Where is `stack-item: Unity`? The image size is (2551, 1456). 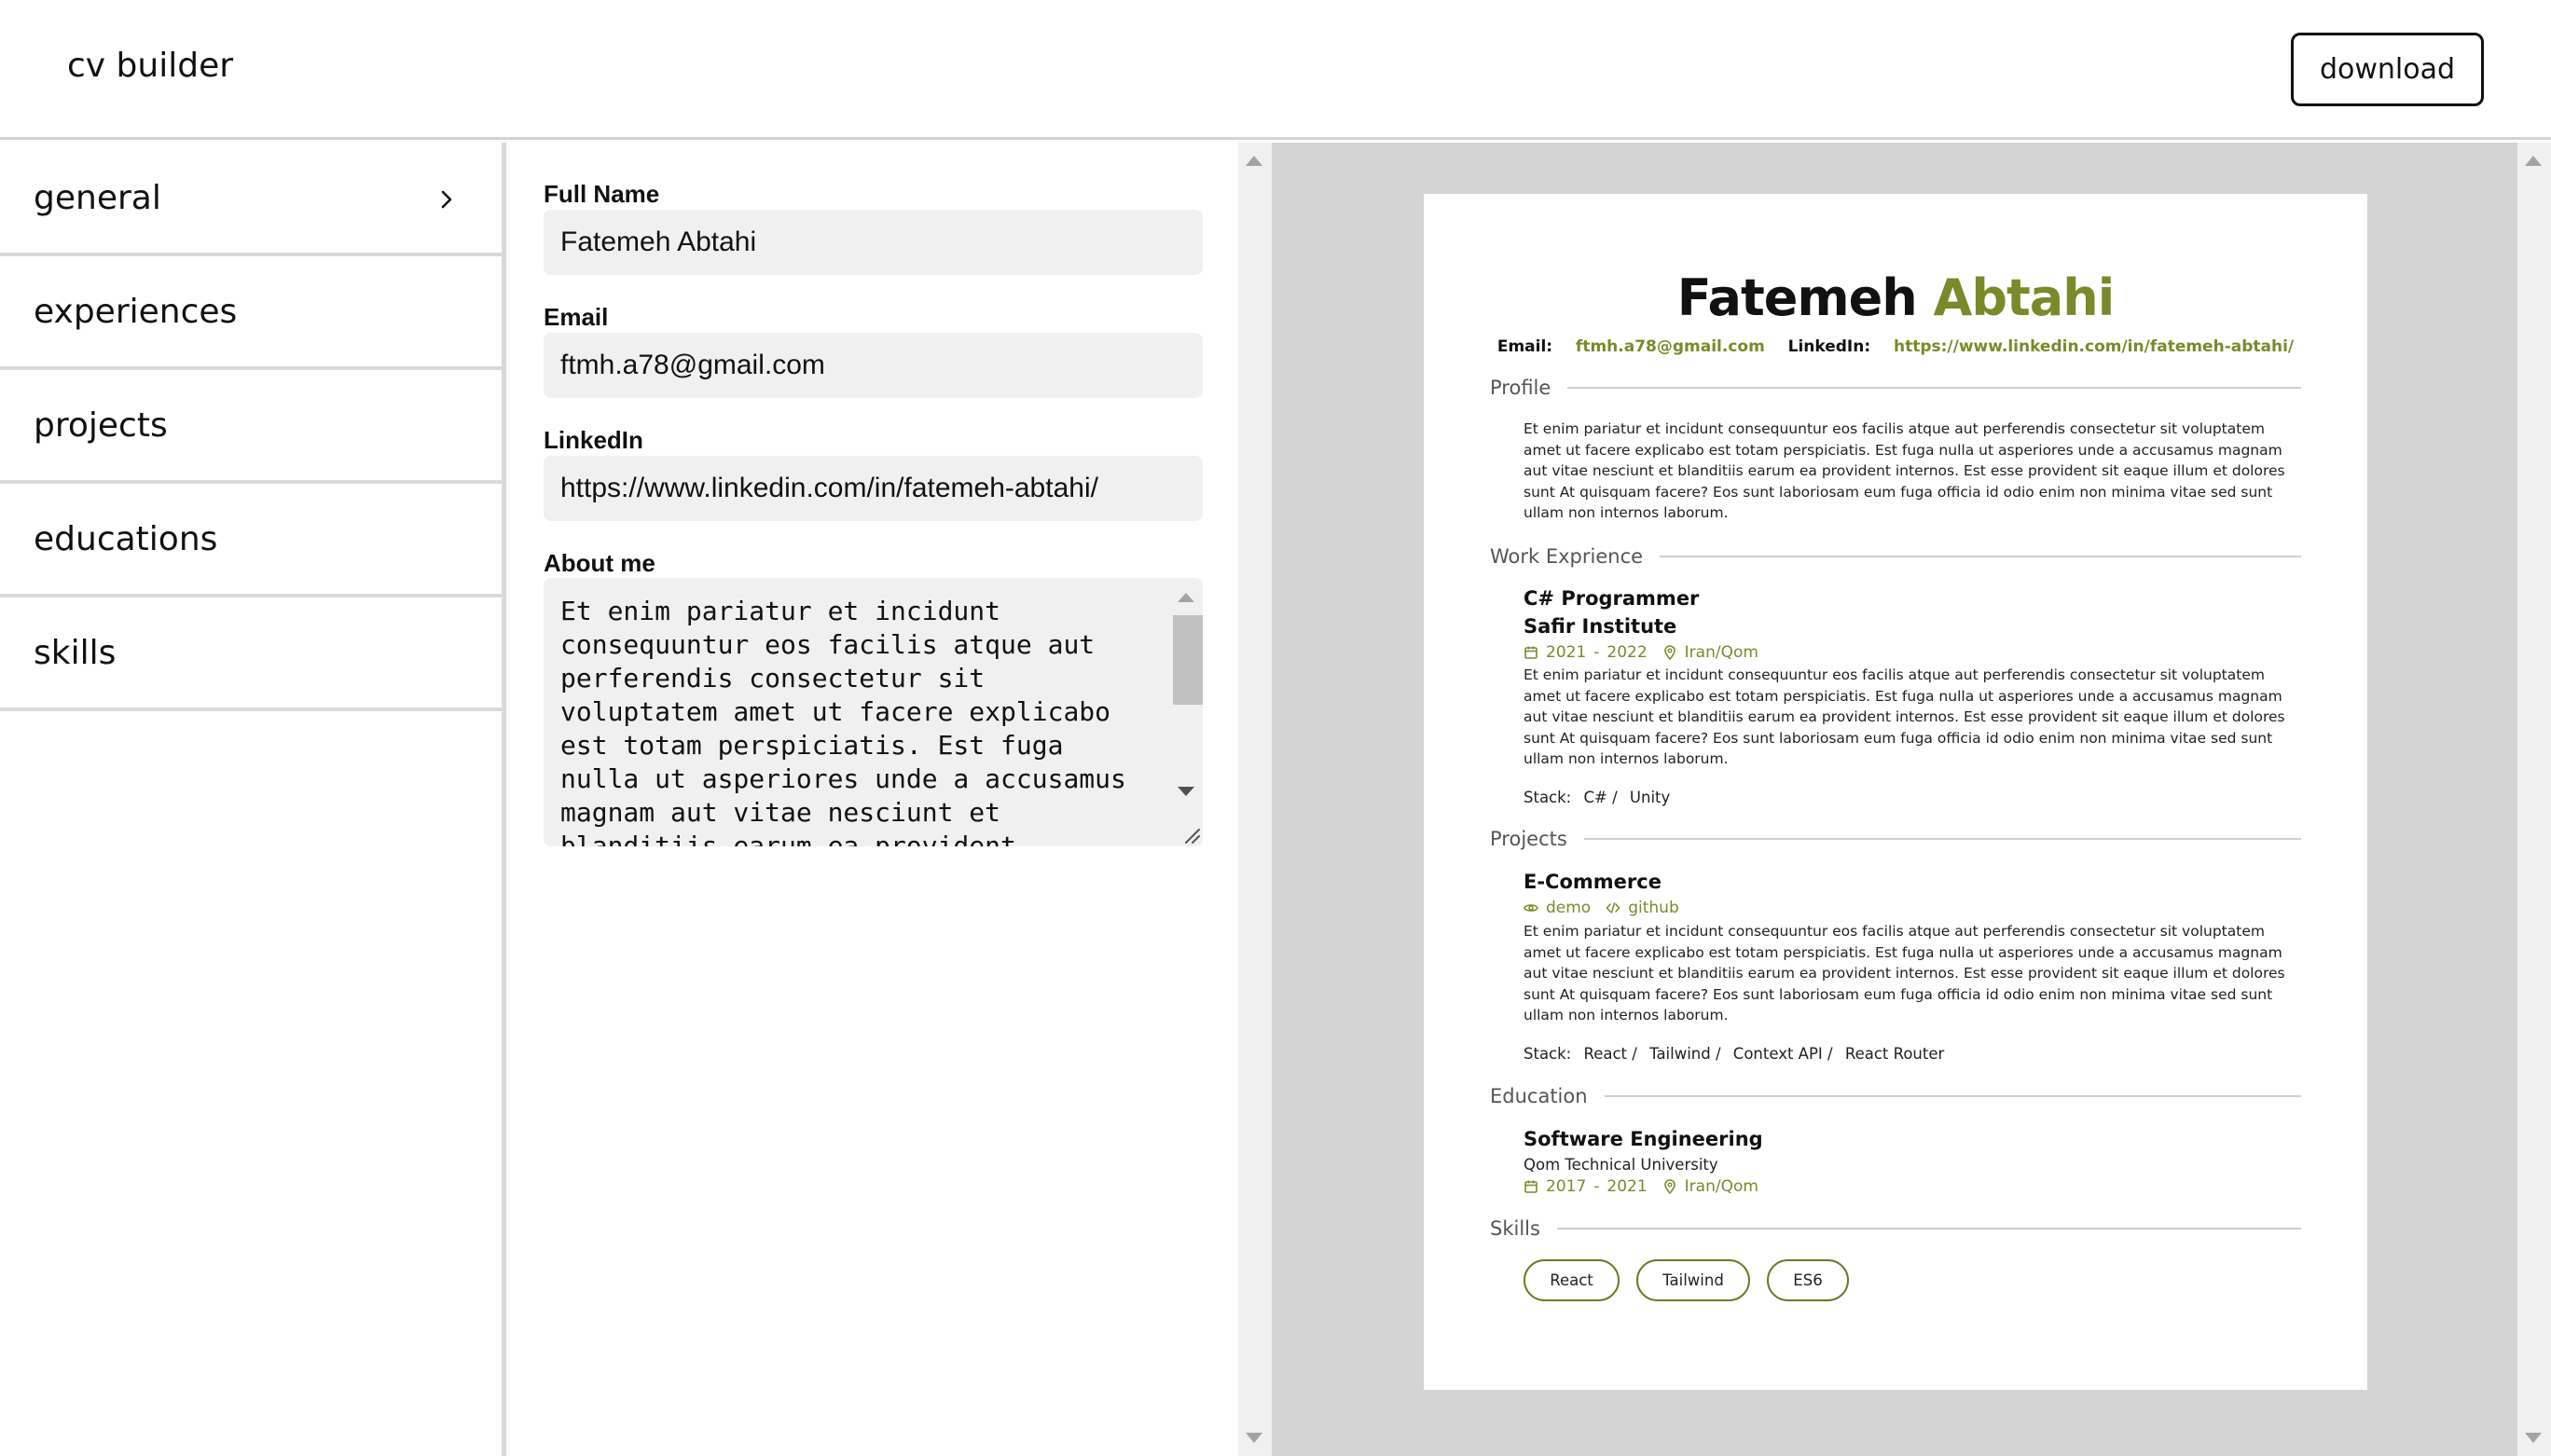 stack-item: Unity is located at coordinates (1650, 797).